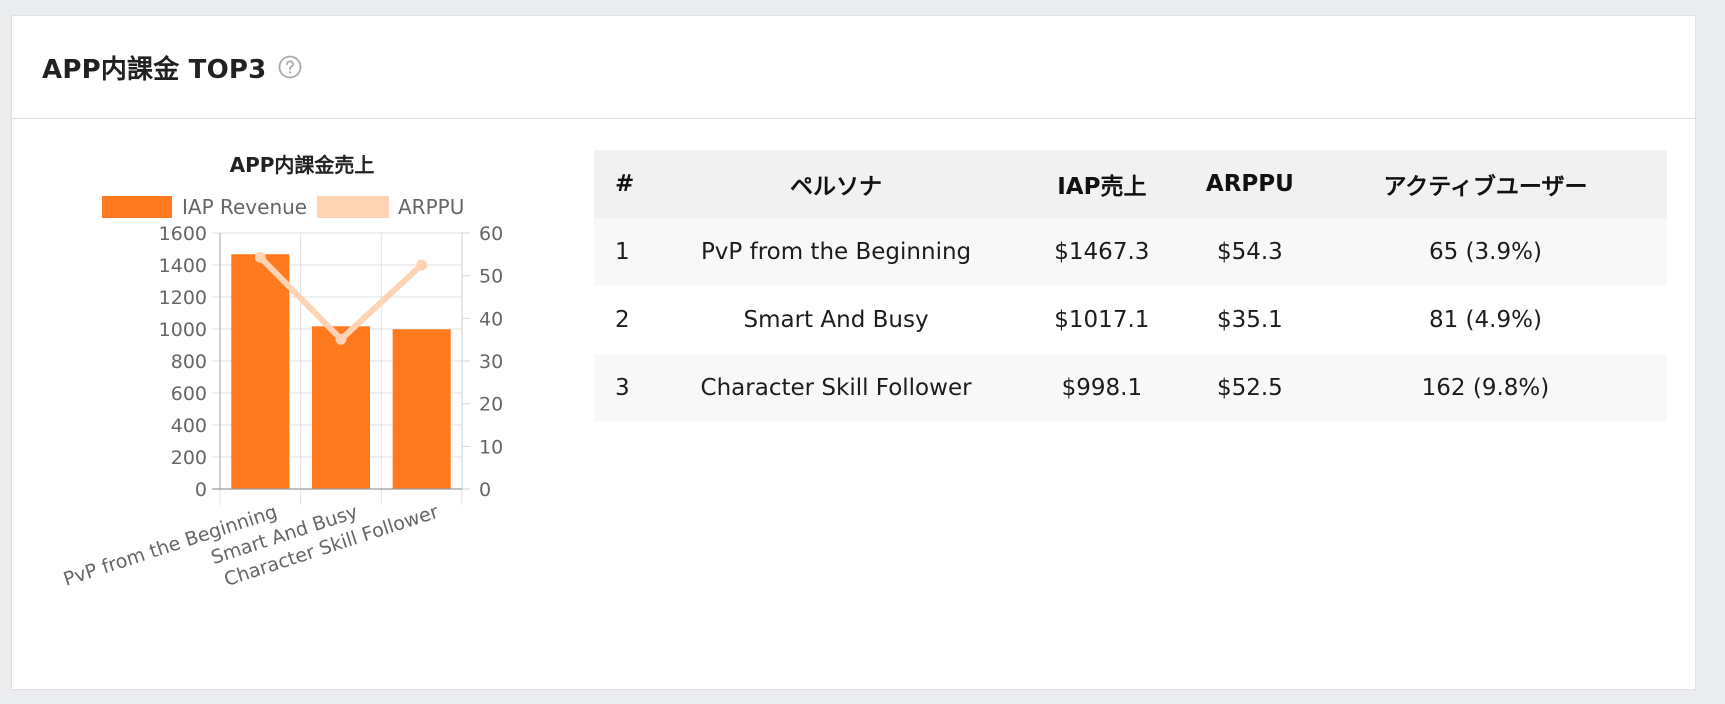 This screenshot has height=704, width=1725. What do you see at coordinates (491, 362) in the screenshot?
I see `y-right-tick-label: 30` at bounding box center [491, 362].